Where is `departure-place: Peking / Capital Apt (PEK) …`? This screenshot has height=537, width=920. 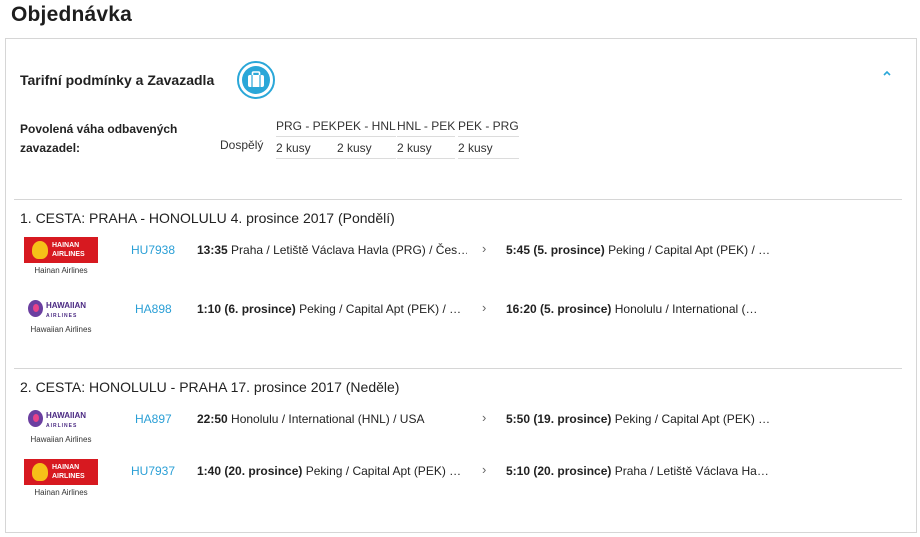
departure-place: Peking / Capital Apt (PEK) … is located at coordinates (383, 471).